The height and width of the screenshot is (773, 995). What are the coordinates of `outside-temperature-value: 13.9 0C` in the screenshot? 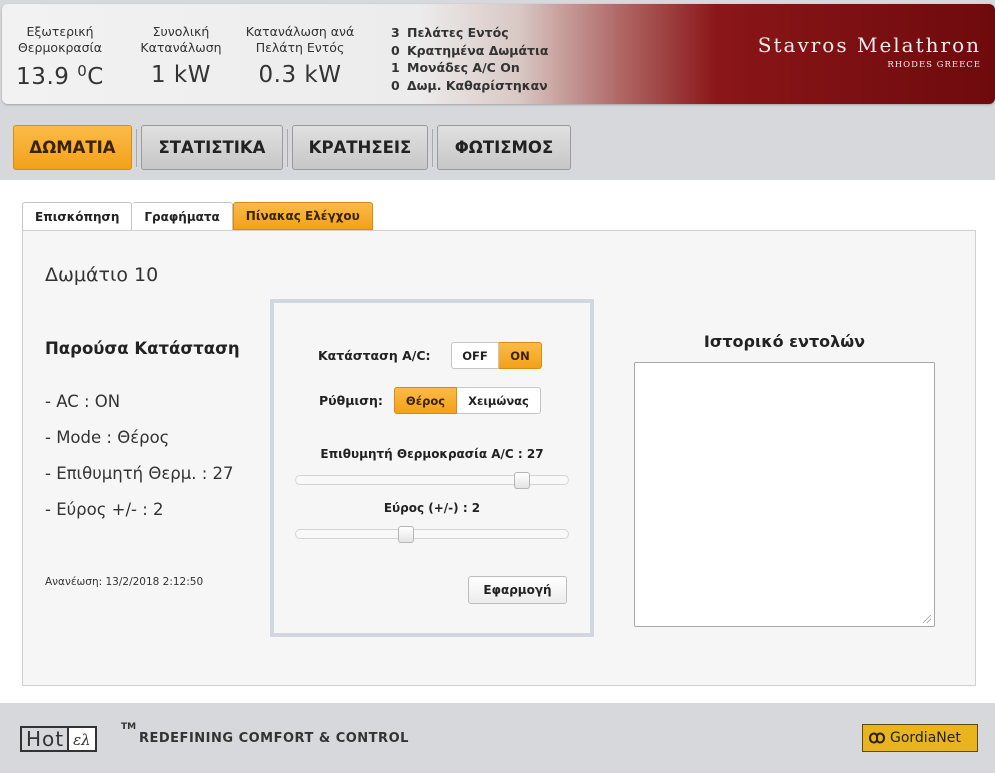 It's located at (60, 76).